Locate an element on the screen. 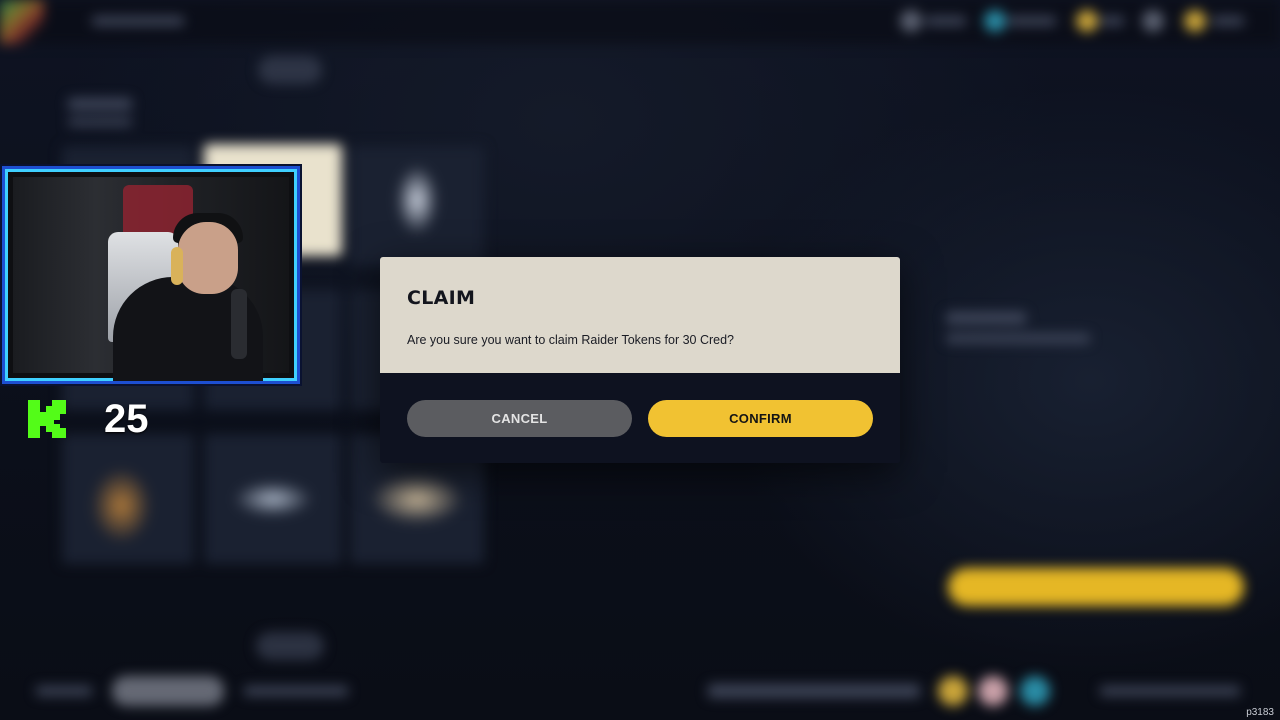 This screenshot has height=720, width=1280. kick-follower-count: 25 is located at coordinates (126, 419).